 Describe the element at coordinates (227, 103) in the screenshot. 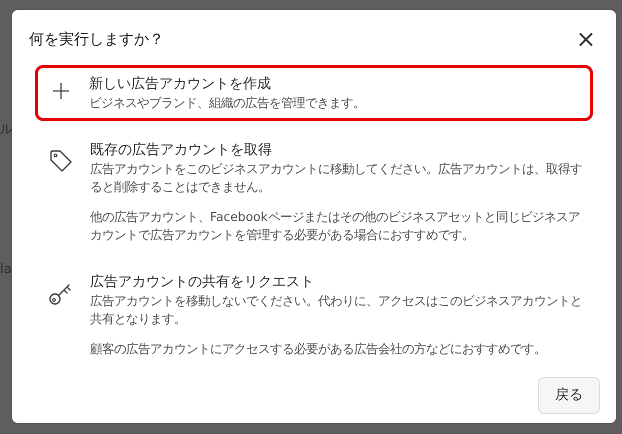

I see `option-description: ビジネスやブランド、組織の広告を管理できます。` at that location.